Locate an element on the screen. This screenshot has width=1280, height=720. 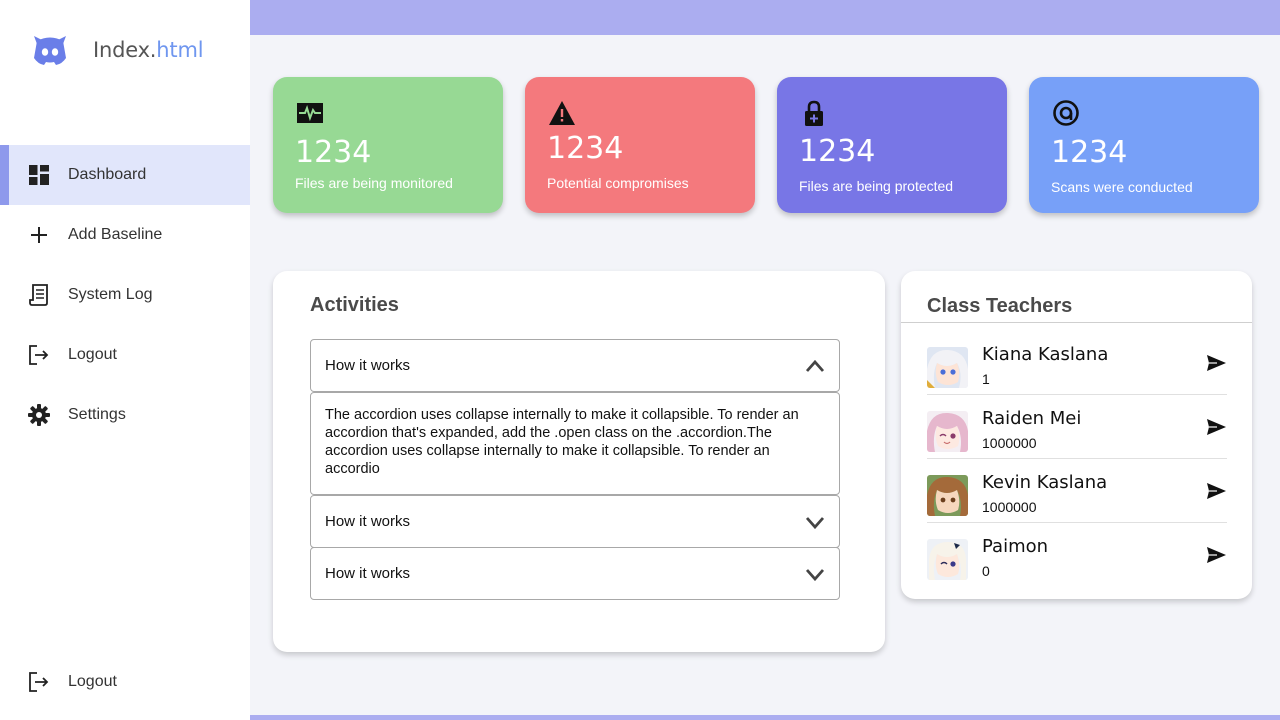
sidebar-item-logout: Logout is located at coordinates (125, 355).